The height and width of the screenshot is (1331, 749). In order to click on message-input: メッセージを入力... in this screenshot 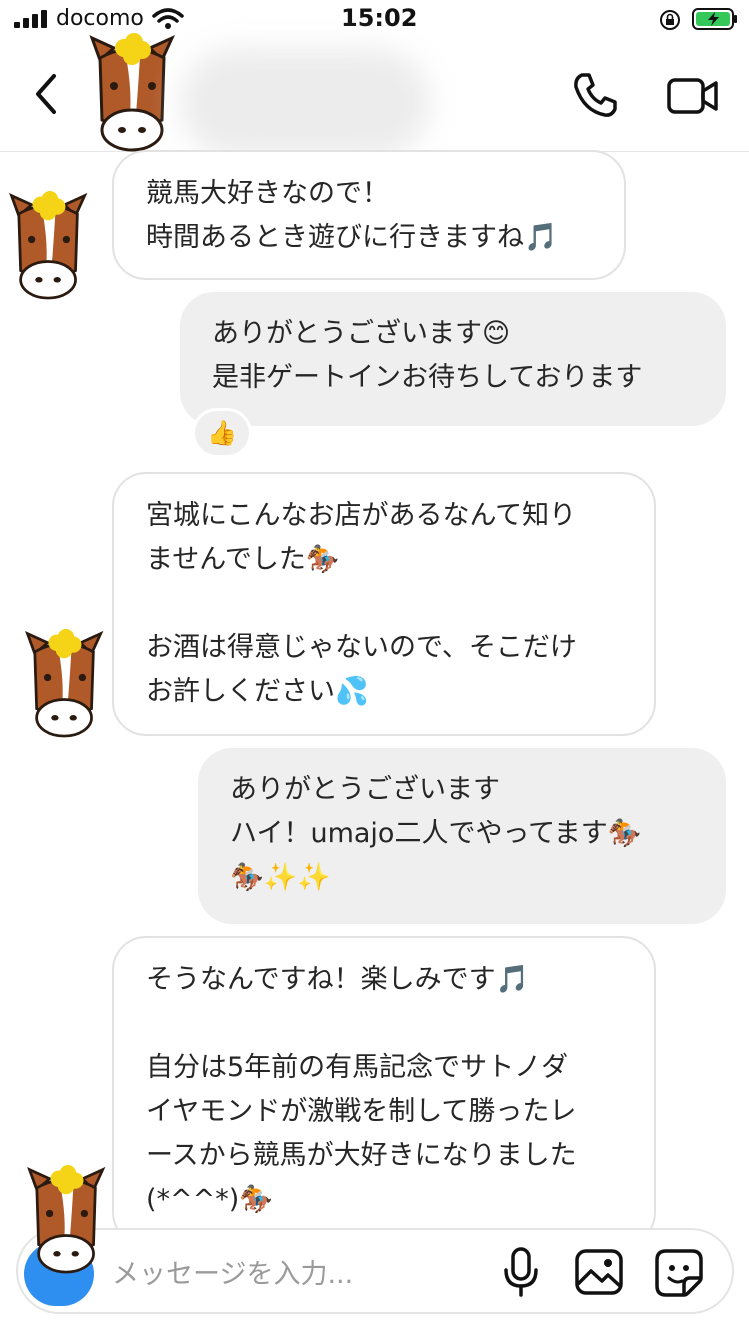, I will do `click(232, 1271)`.